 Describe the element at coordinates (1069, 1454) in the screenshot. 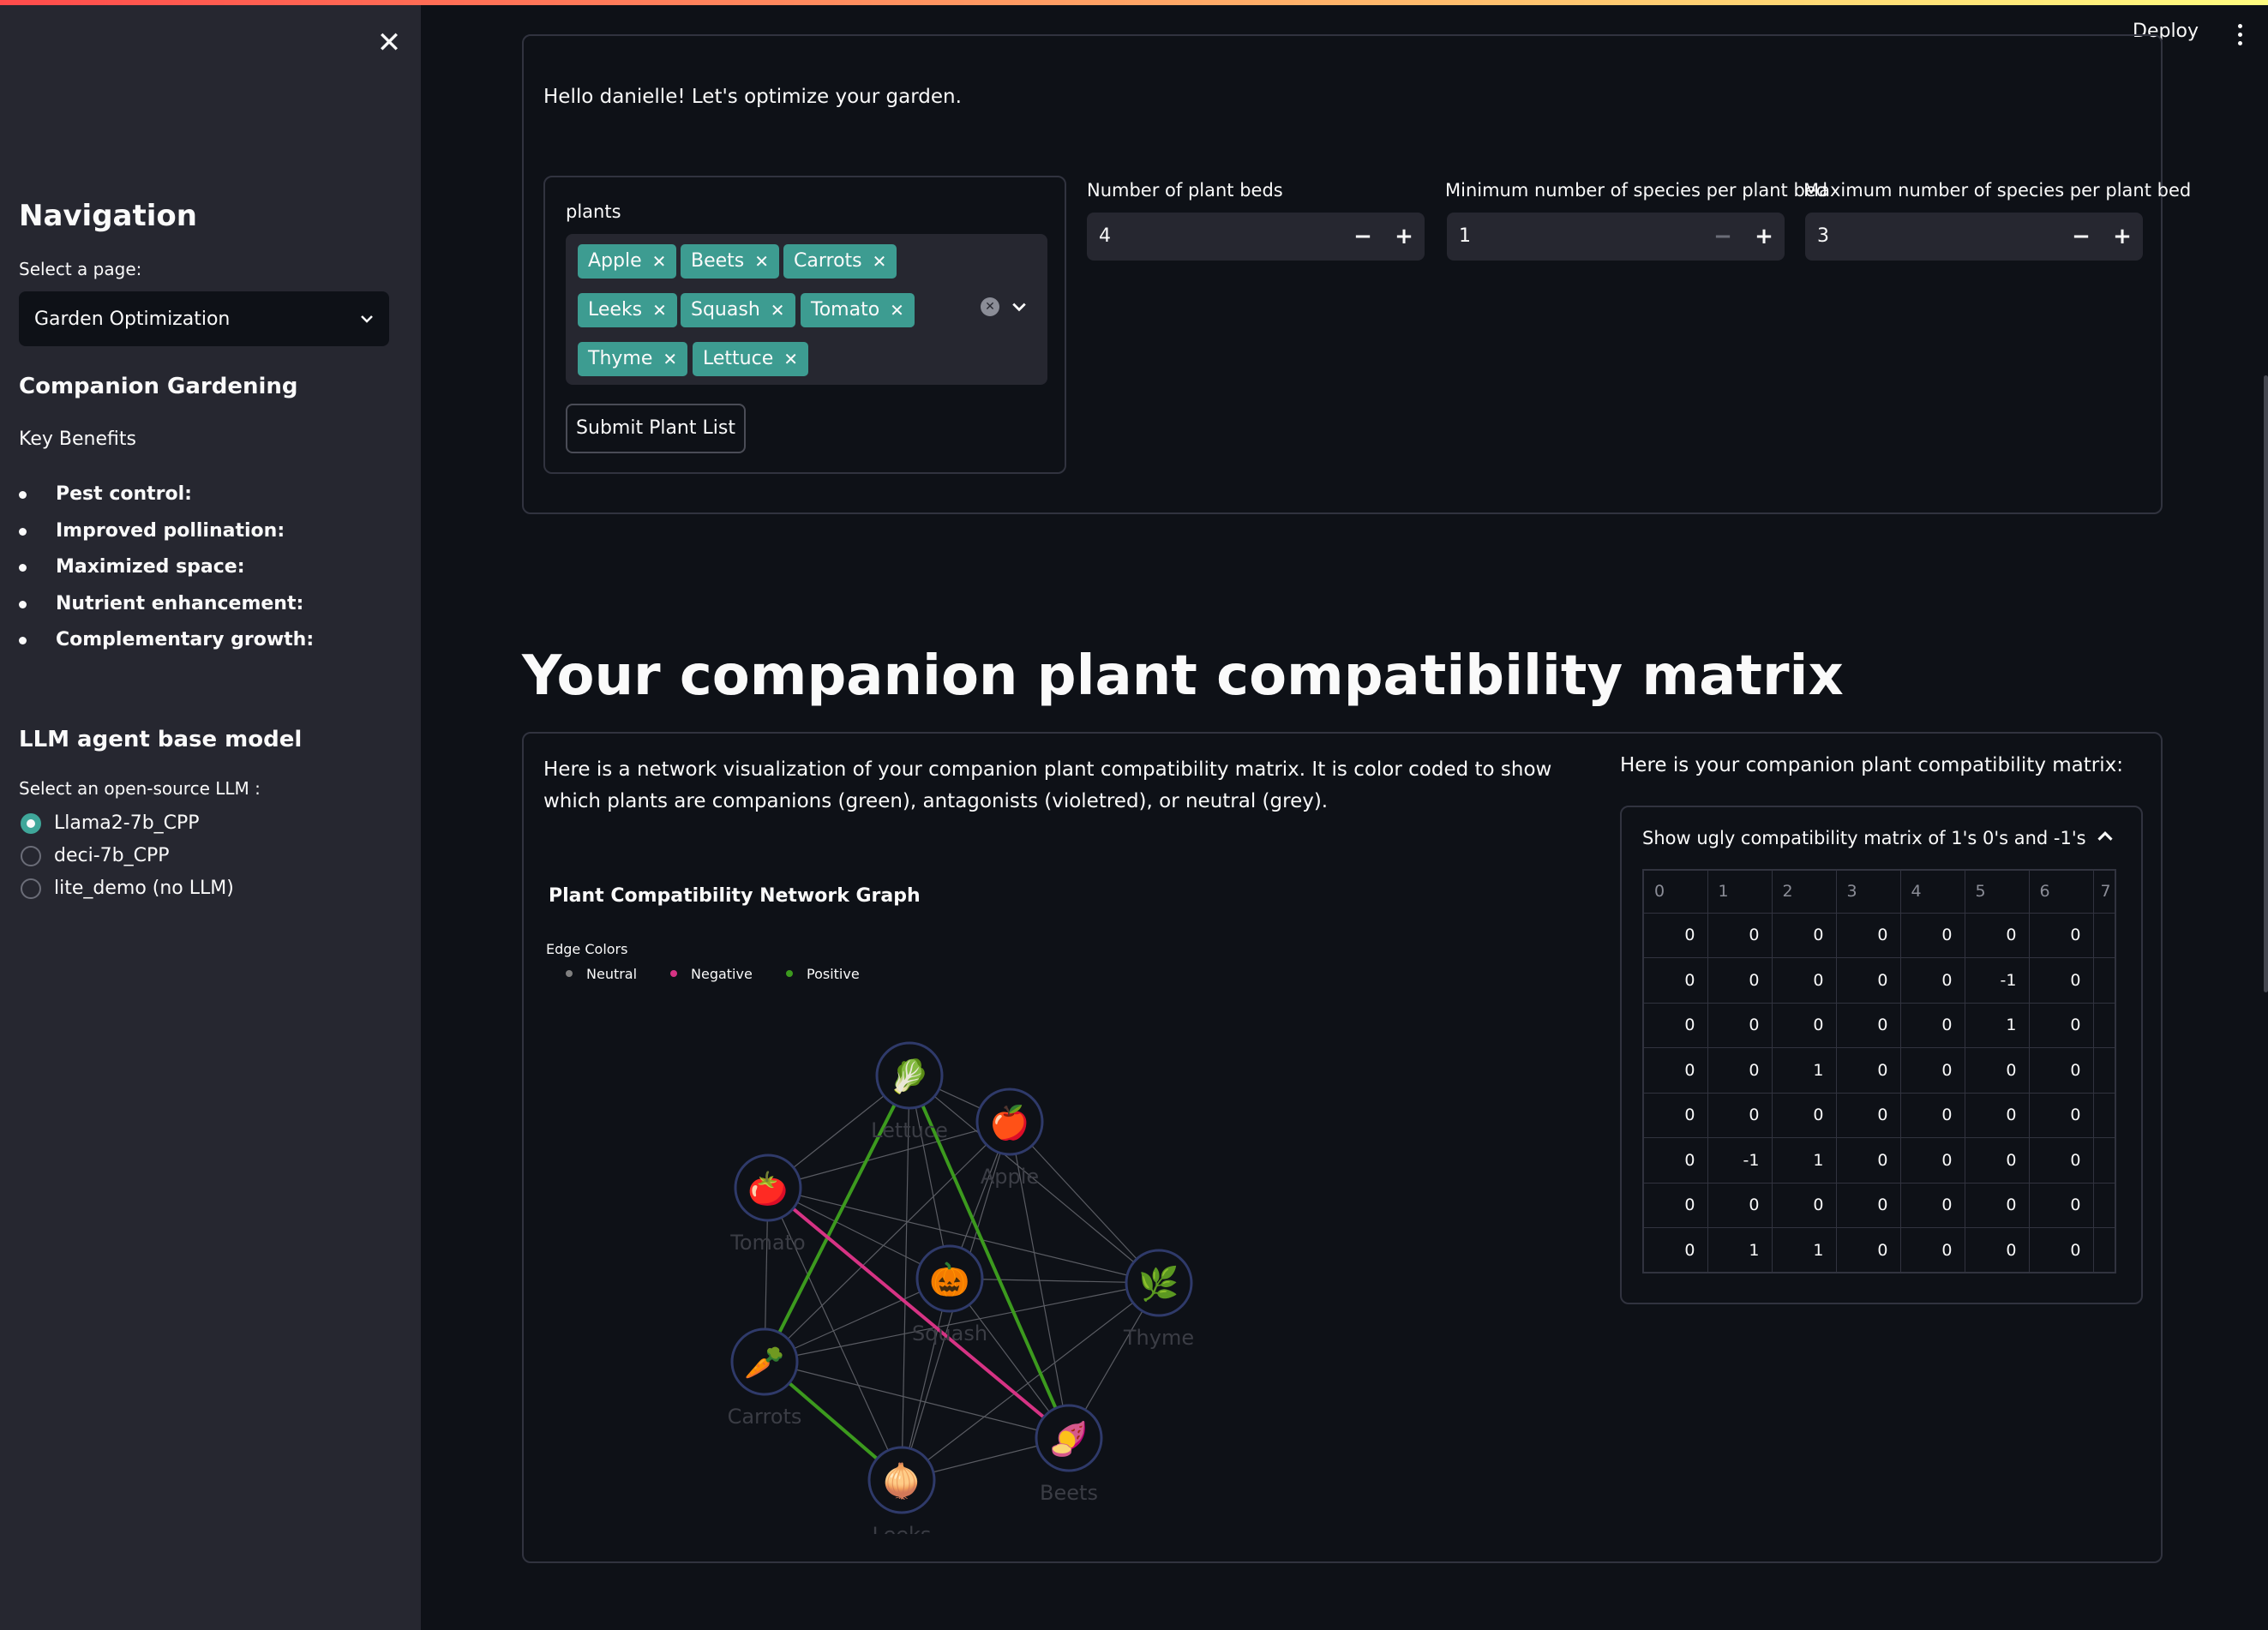

I see `graph-node: Beets 🍠` at that location.